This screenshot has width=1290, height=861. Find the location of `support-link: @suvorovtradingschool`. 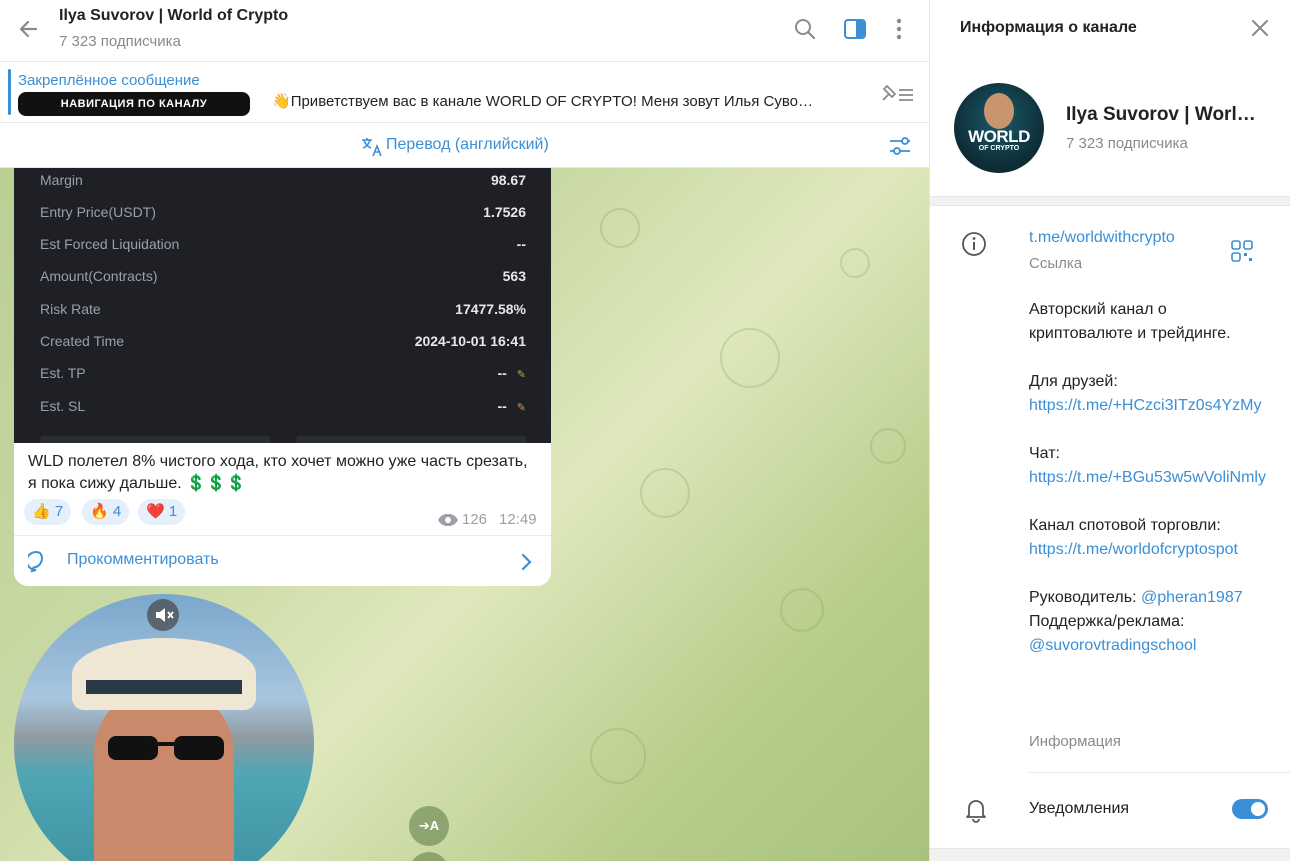

support-link: @suvorovtradingschool is located at coordinates (1149, 646).